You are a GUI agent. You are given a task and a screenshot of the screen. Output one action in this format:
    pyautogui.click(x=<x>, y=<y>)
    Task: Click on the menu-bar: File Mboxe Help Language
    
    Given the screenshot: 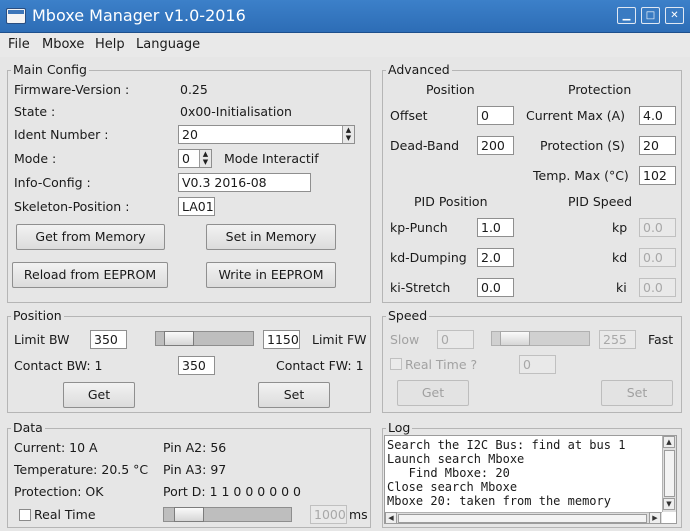 What is the action you would take?
    pyautogui.click(x=345, y=45)
    